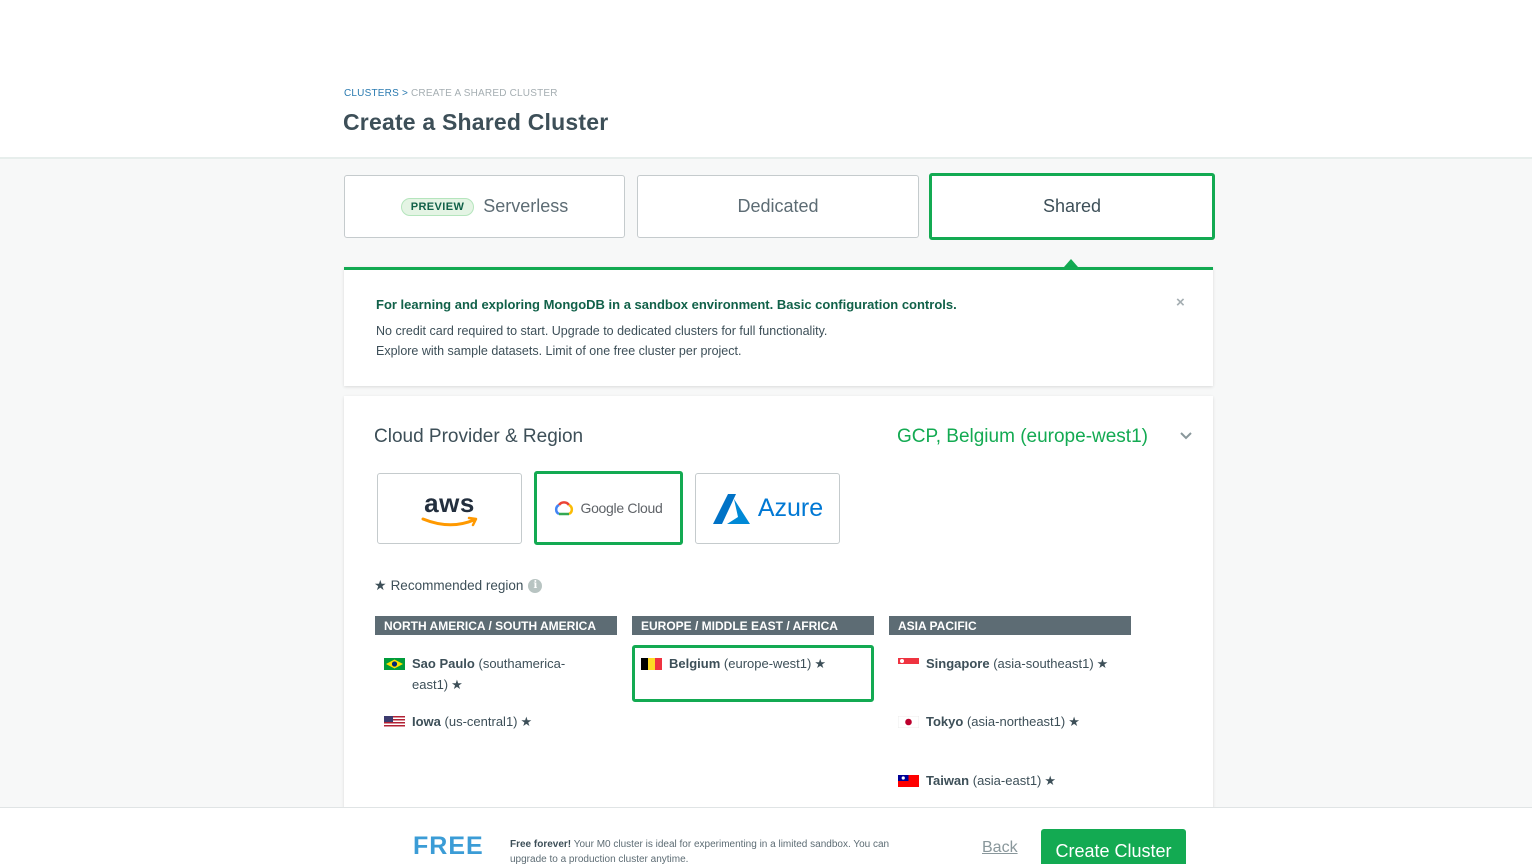  What do you see at coordinates (908, 722) in the screenshot?
I see `japan-flag-icon` at bounding box center [908, 722].